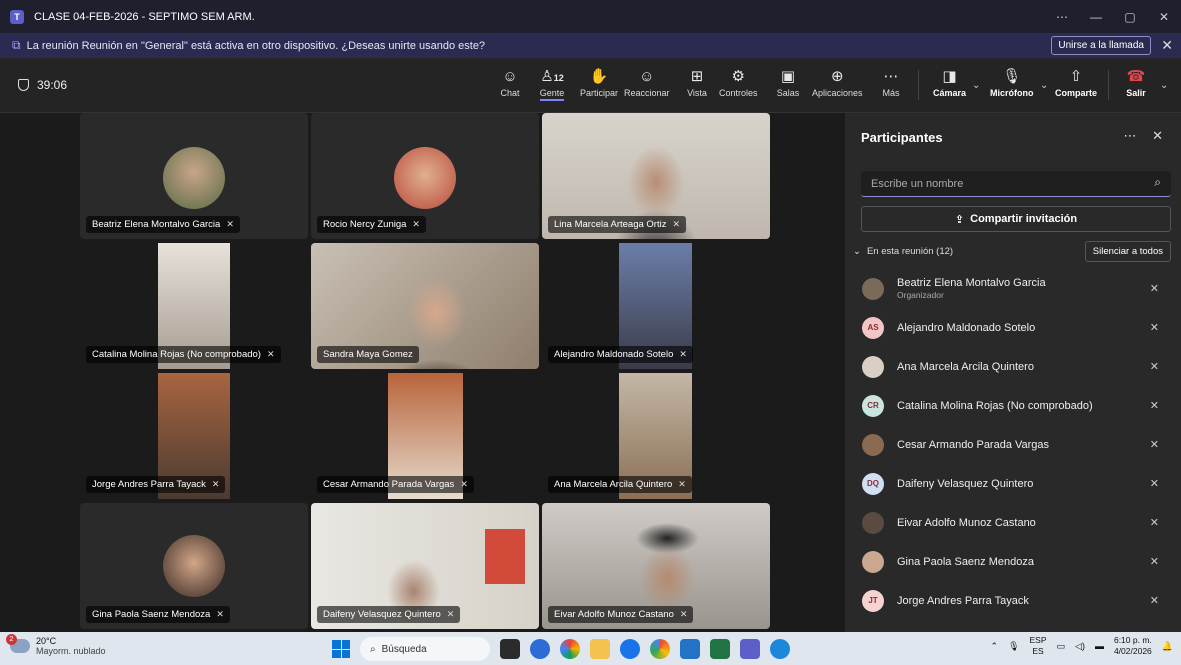 Image resolution: width=1181 pixels, height=665 pixels. What do you see at coordinates (552, 76) in the screenshot?
I see `people-icon: ♙12` at bounding box center [552, 76].